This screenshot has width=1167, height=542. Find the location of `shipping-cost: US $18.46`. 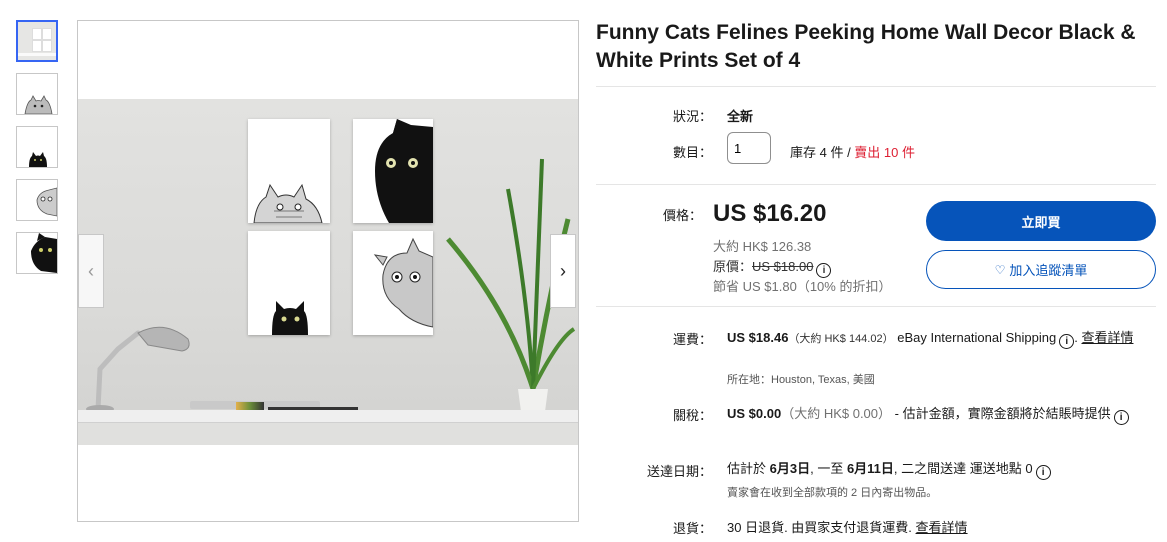

shipping-cost: US $18.46 is located at coordinates (758, 337).